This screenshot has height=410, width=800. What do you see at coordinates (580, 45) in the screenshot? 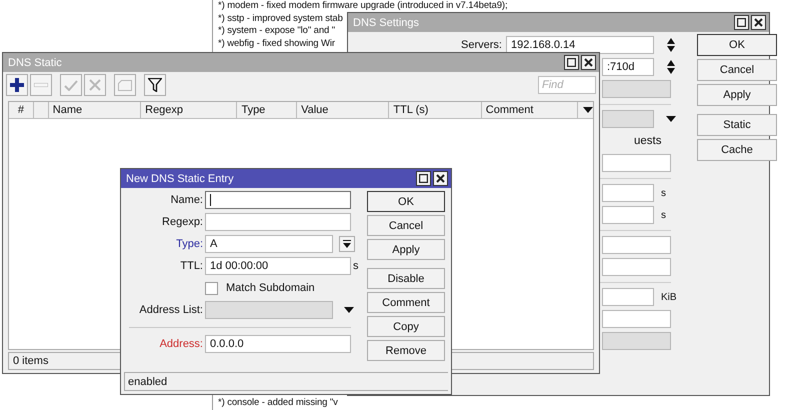
I see `input-field: 192.168.0.14` at bounding box center [580, 45].